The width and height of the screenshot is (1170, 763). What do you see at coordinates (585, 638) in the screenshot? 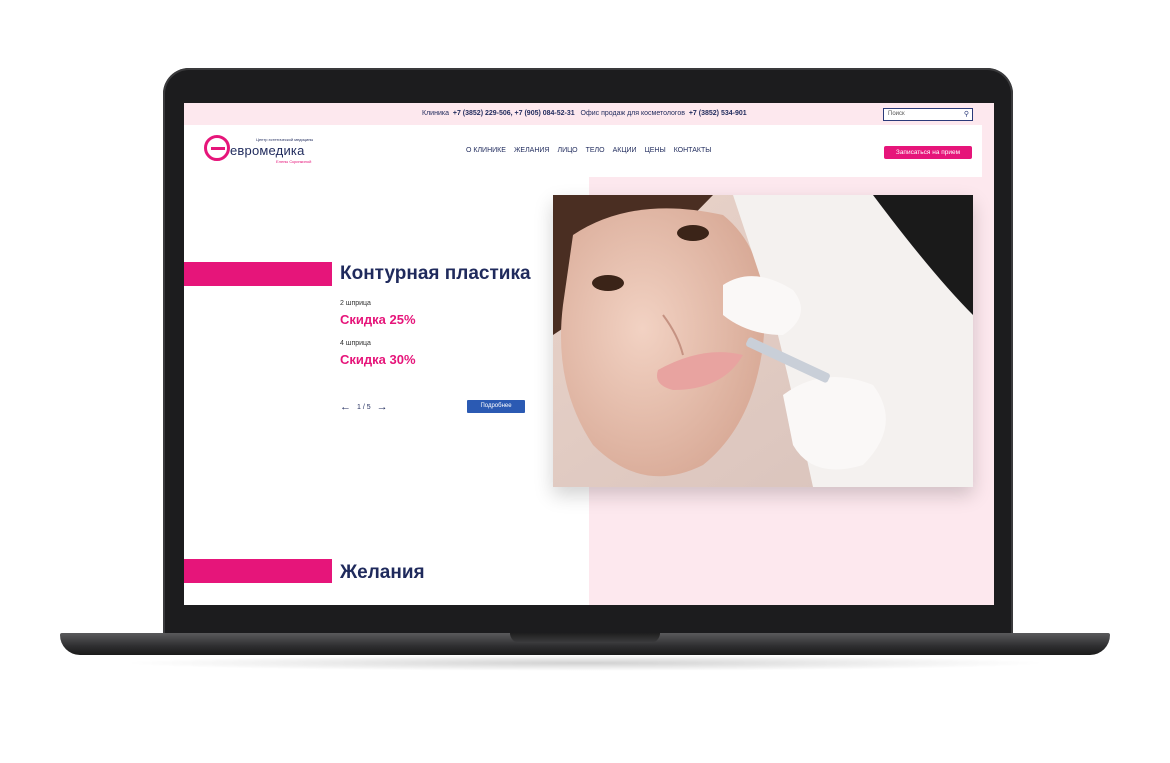
I see `laptop-notch` at bounding box center [585, 638].